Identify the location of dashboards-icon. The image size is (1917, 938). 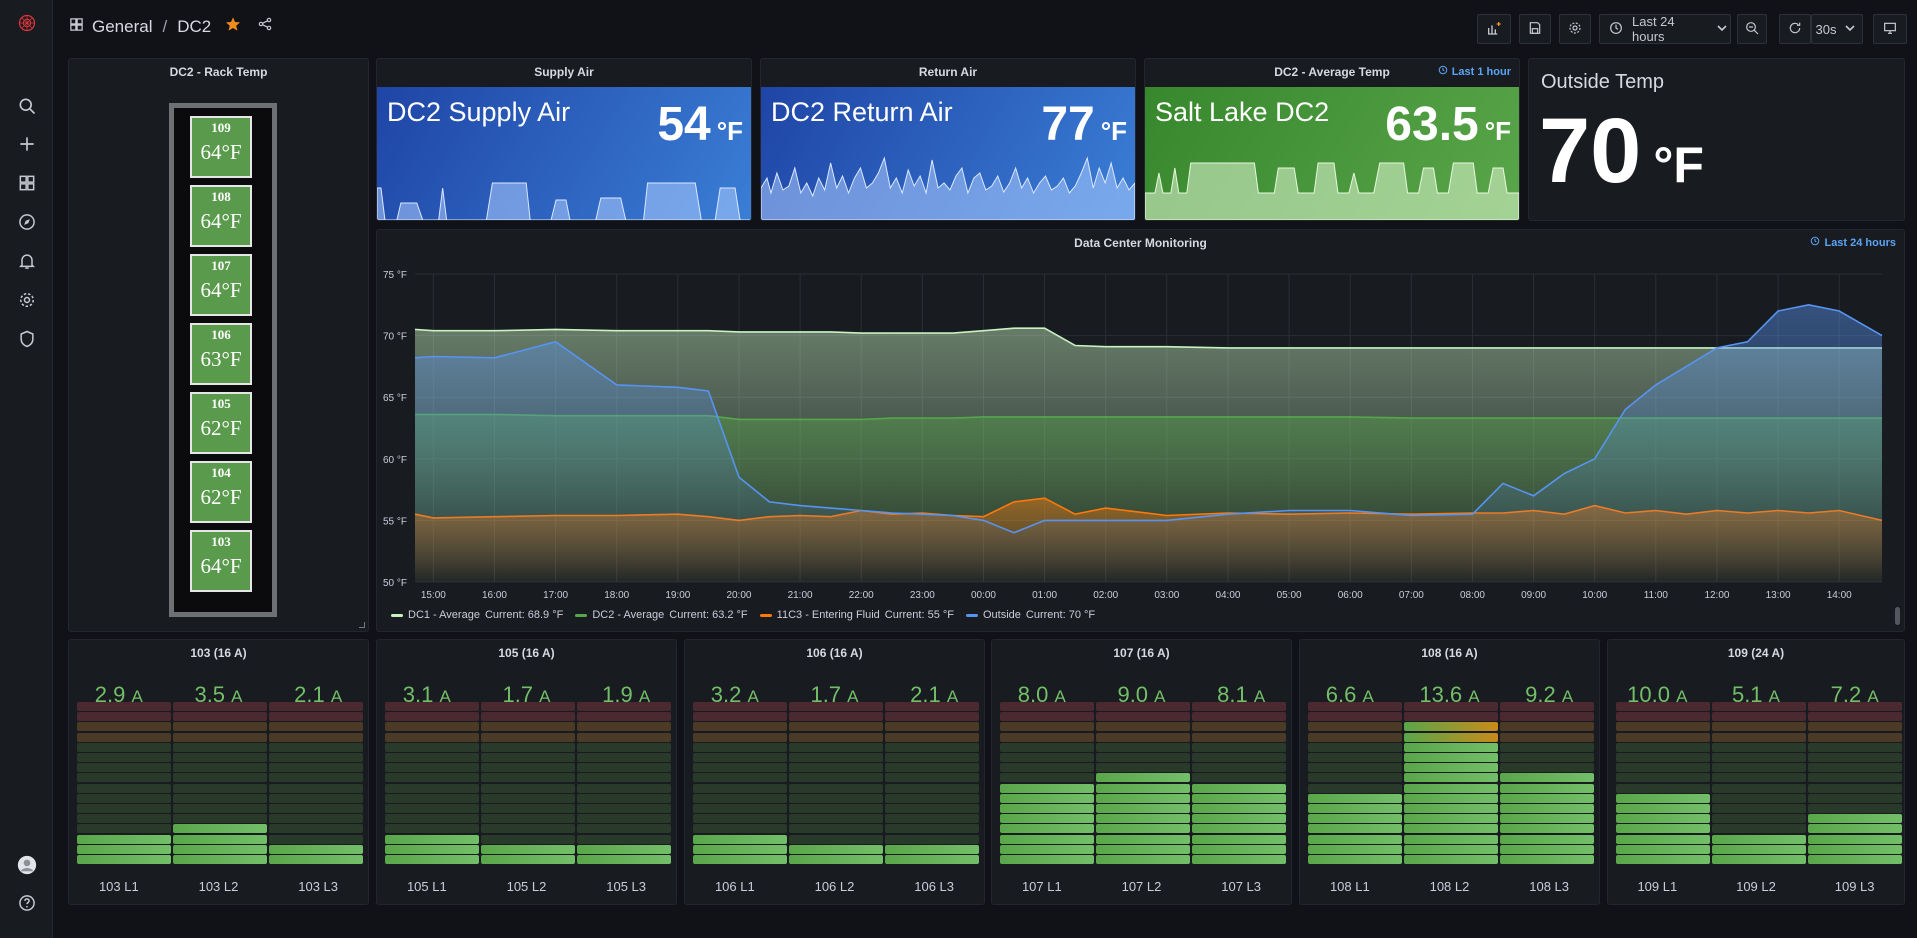
(26, 182).